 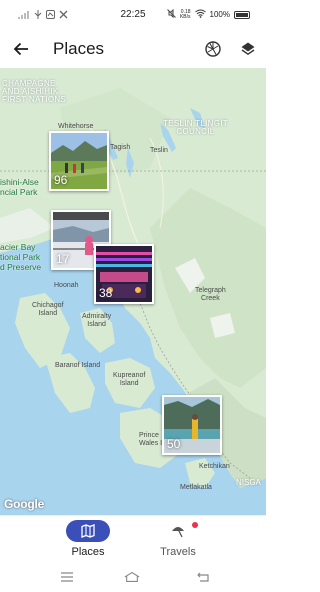 I want to click on status-bar: 22:25 0.18 KB/s 100%, so click(x=133, y=15).